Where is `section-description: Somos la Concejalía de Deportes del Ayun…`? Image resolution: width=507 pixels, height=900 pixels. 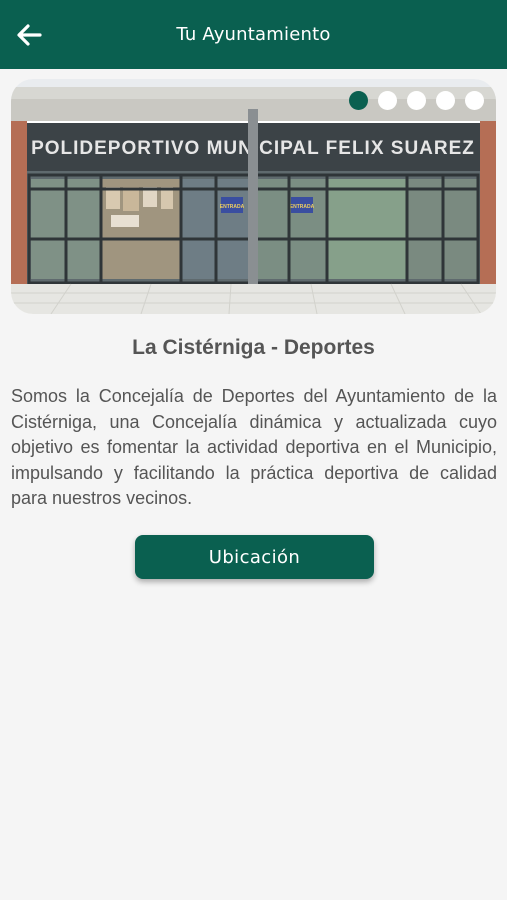
section-description: Somos la Concejalía de Deportes del Ayun… is located at coordinates (254, 447).